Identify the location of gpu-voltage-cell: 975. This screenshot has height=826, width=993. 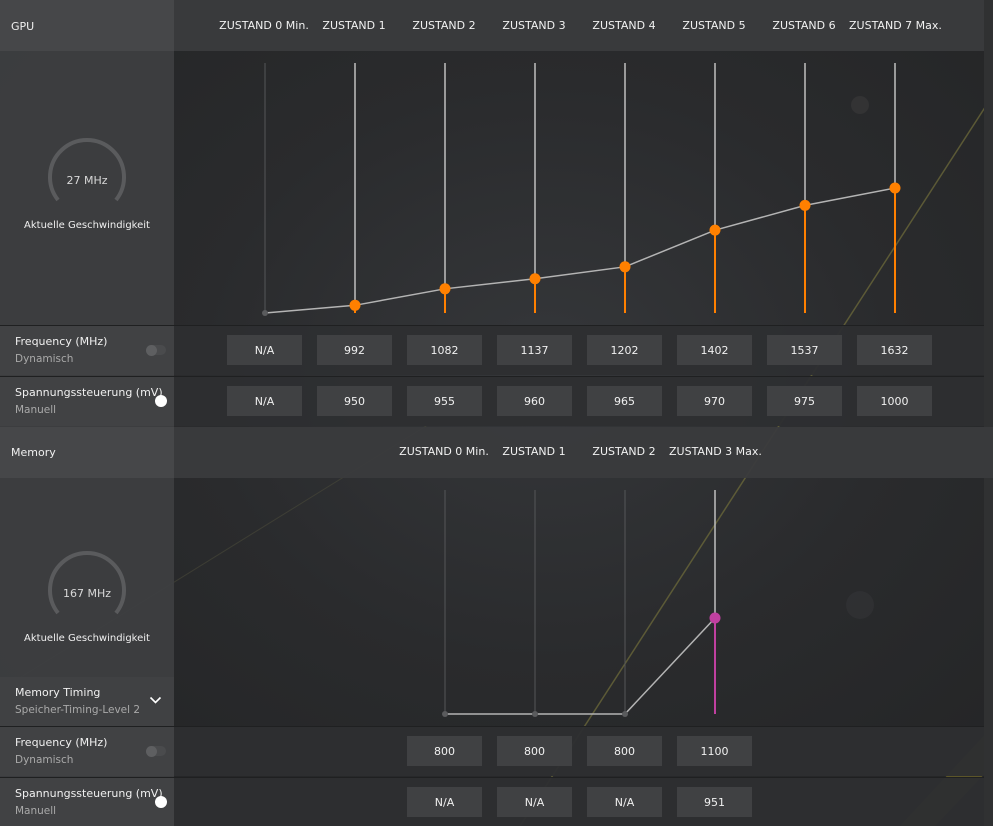
(804, 401).